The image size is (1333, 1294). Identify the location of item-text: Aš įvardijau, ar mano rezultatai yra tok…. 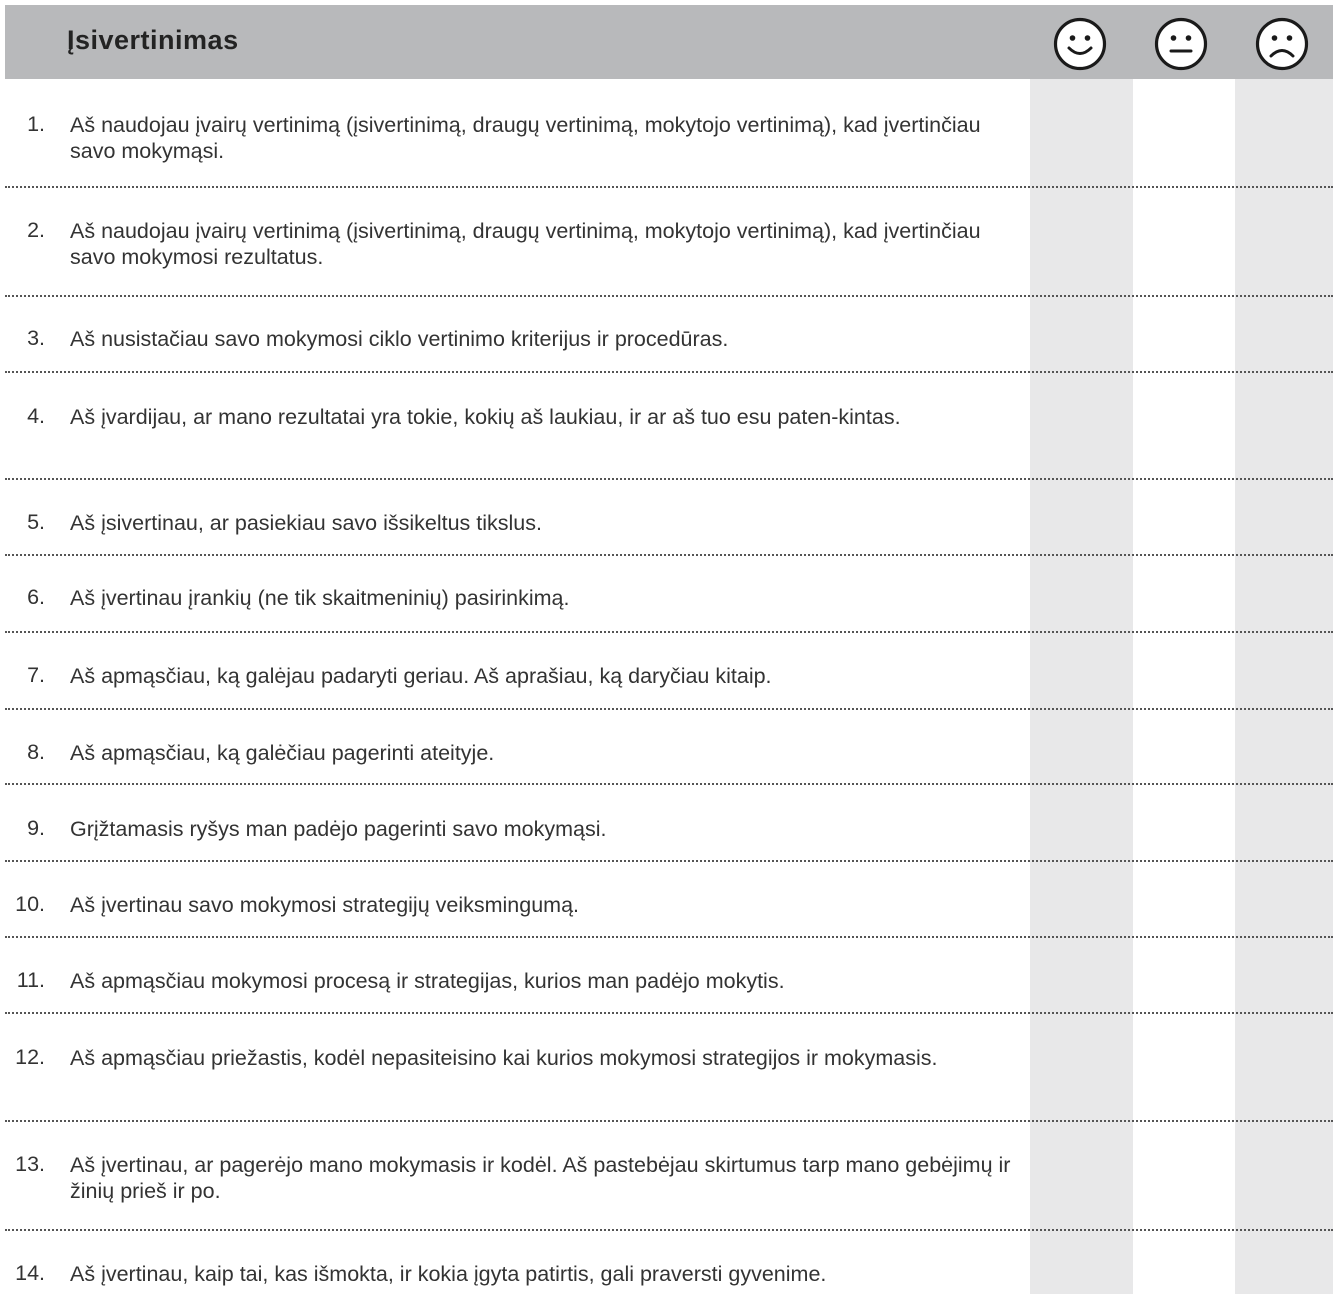
(485, 417).